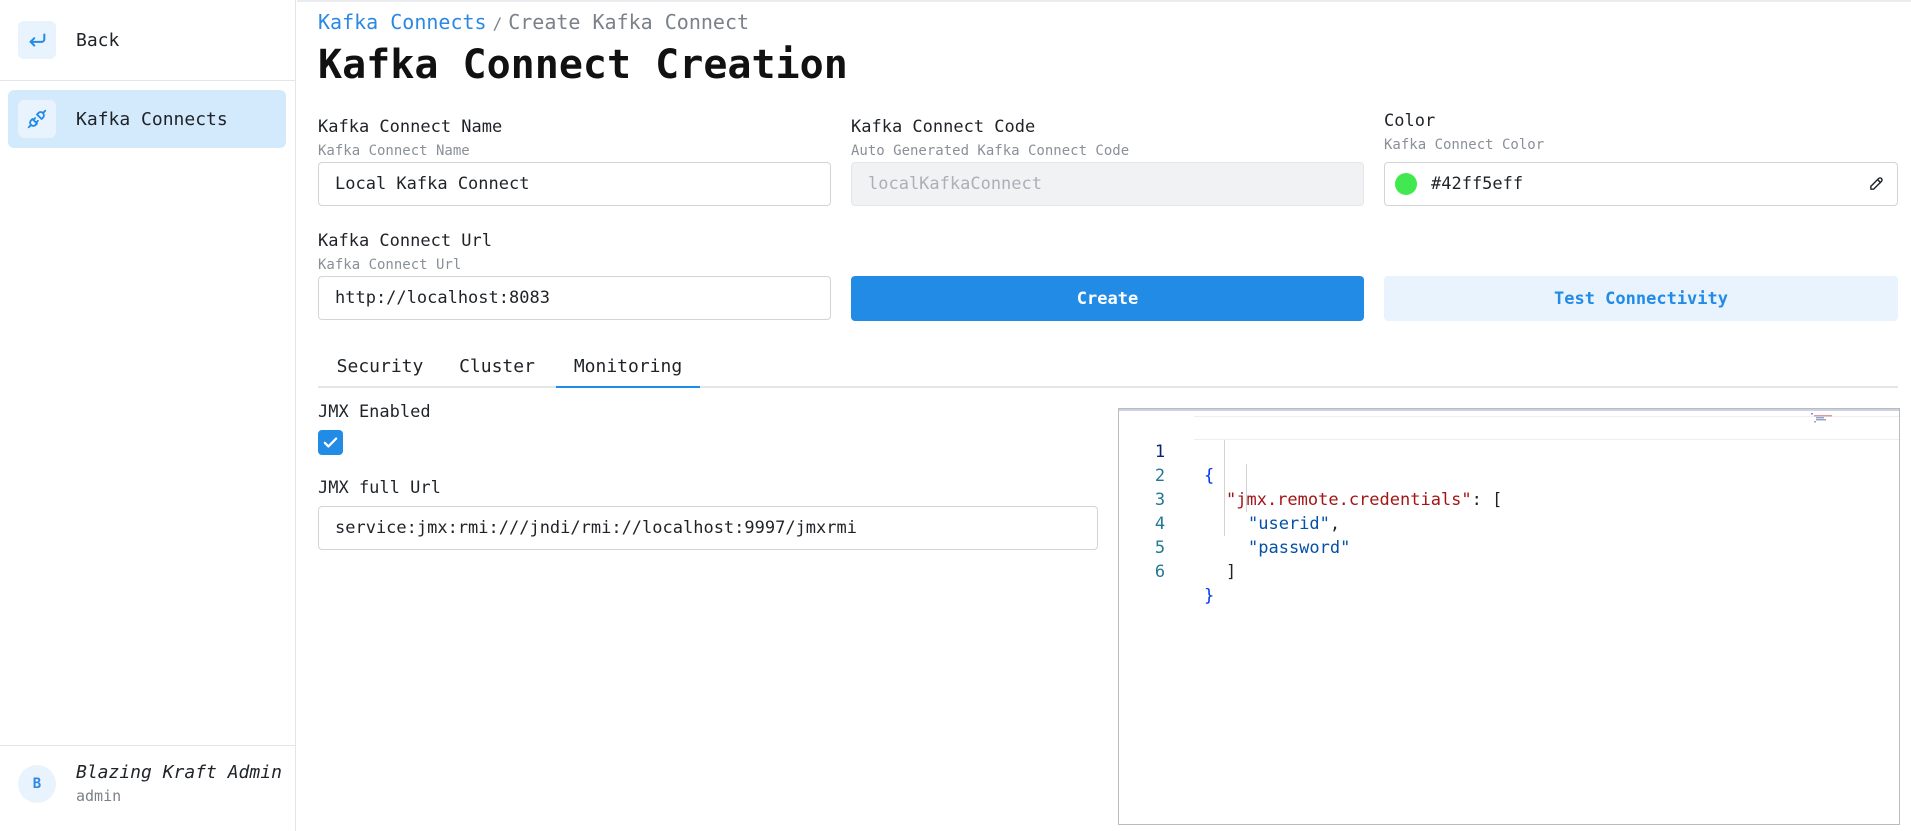 The image size is (1911, 831). Describe the element at coordinates (1160, 572) in the screenshot. I see `line-number: 6` at that location.